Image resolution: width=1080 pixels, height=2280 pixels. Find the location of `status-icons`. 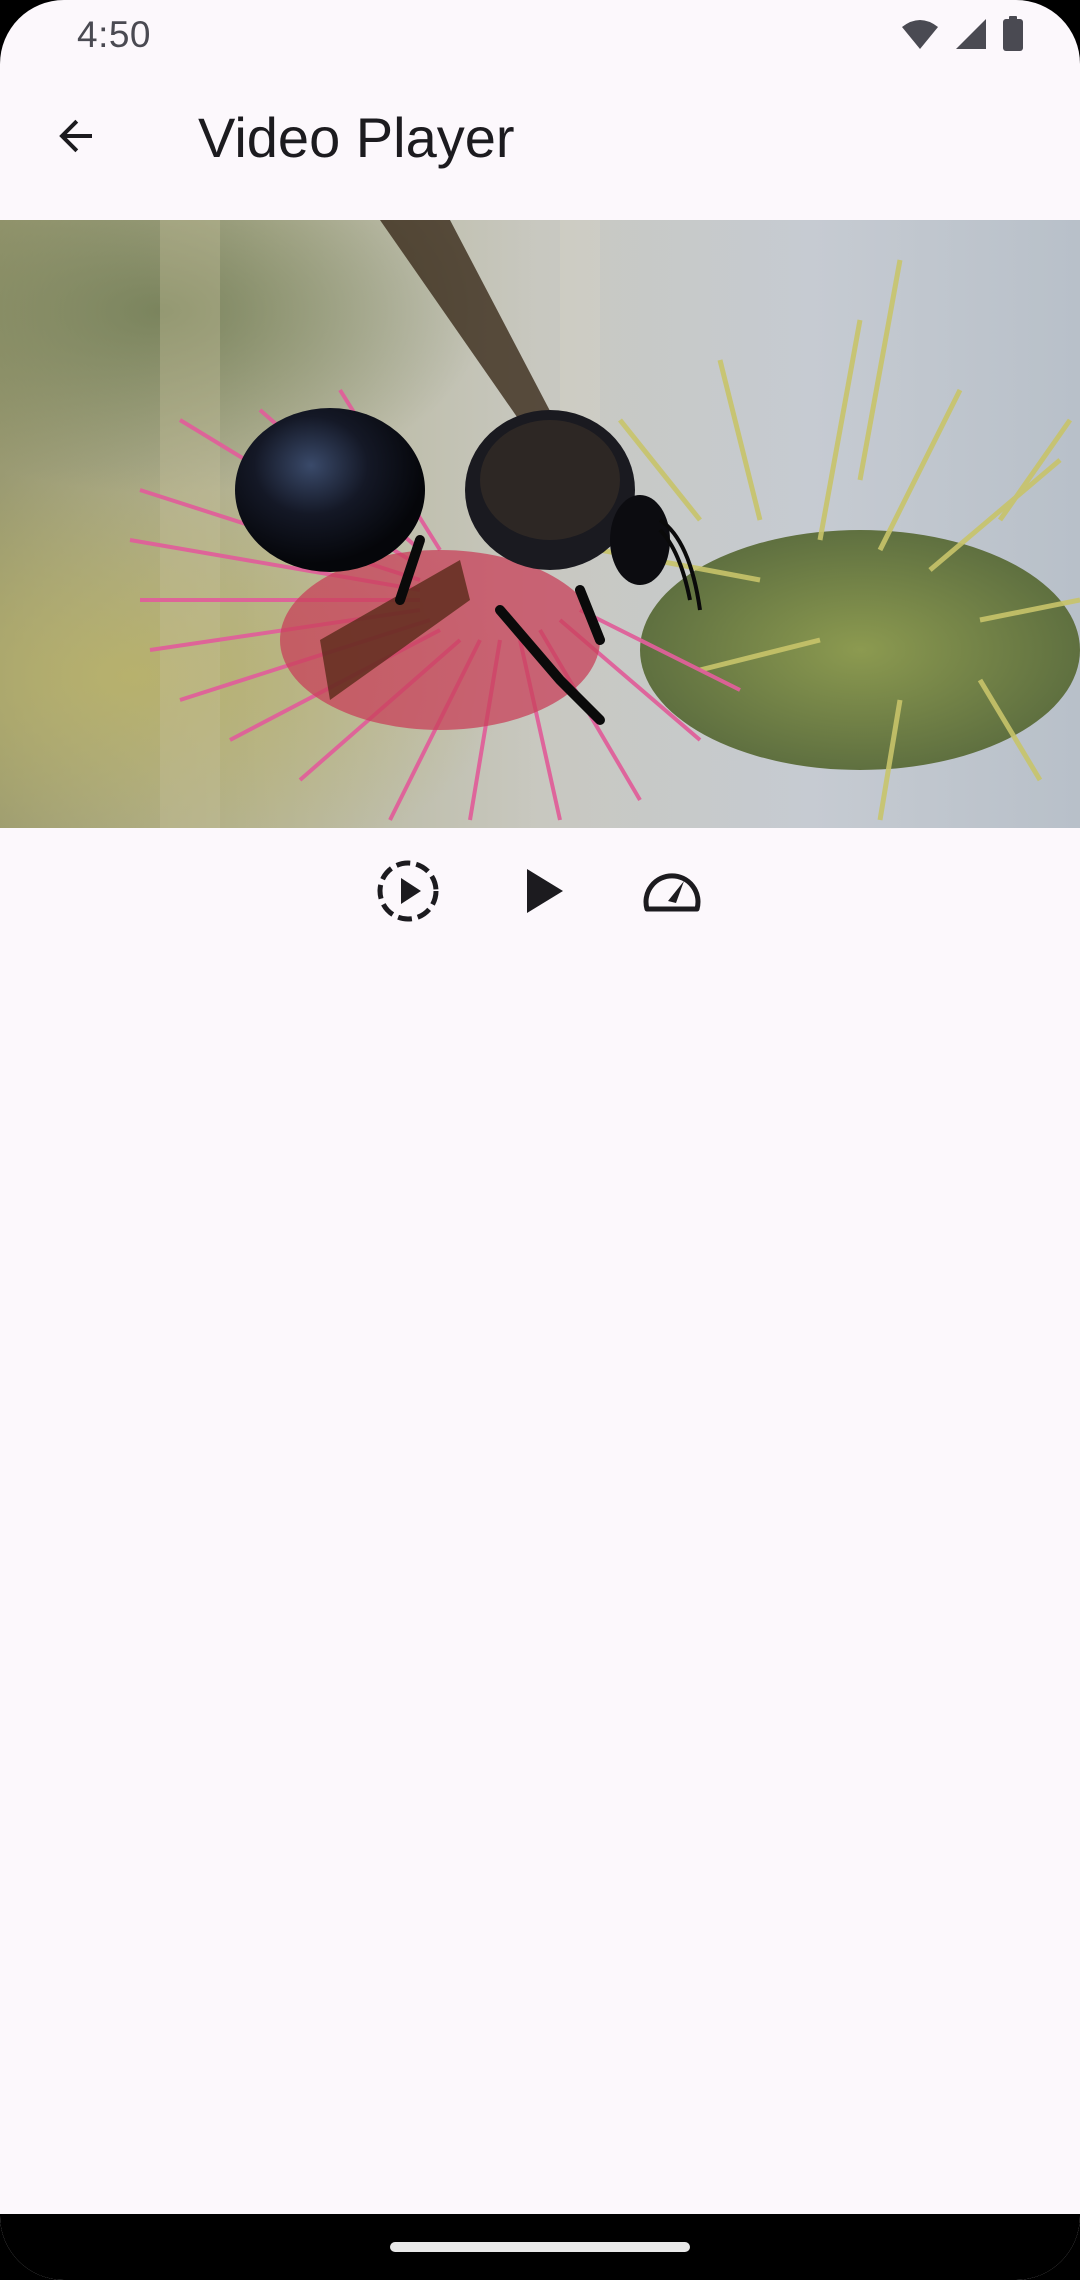

status-icons is located at coordinates (962, 34).